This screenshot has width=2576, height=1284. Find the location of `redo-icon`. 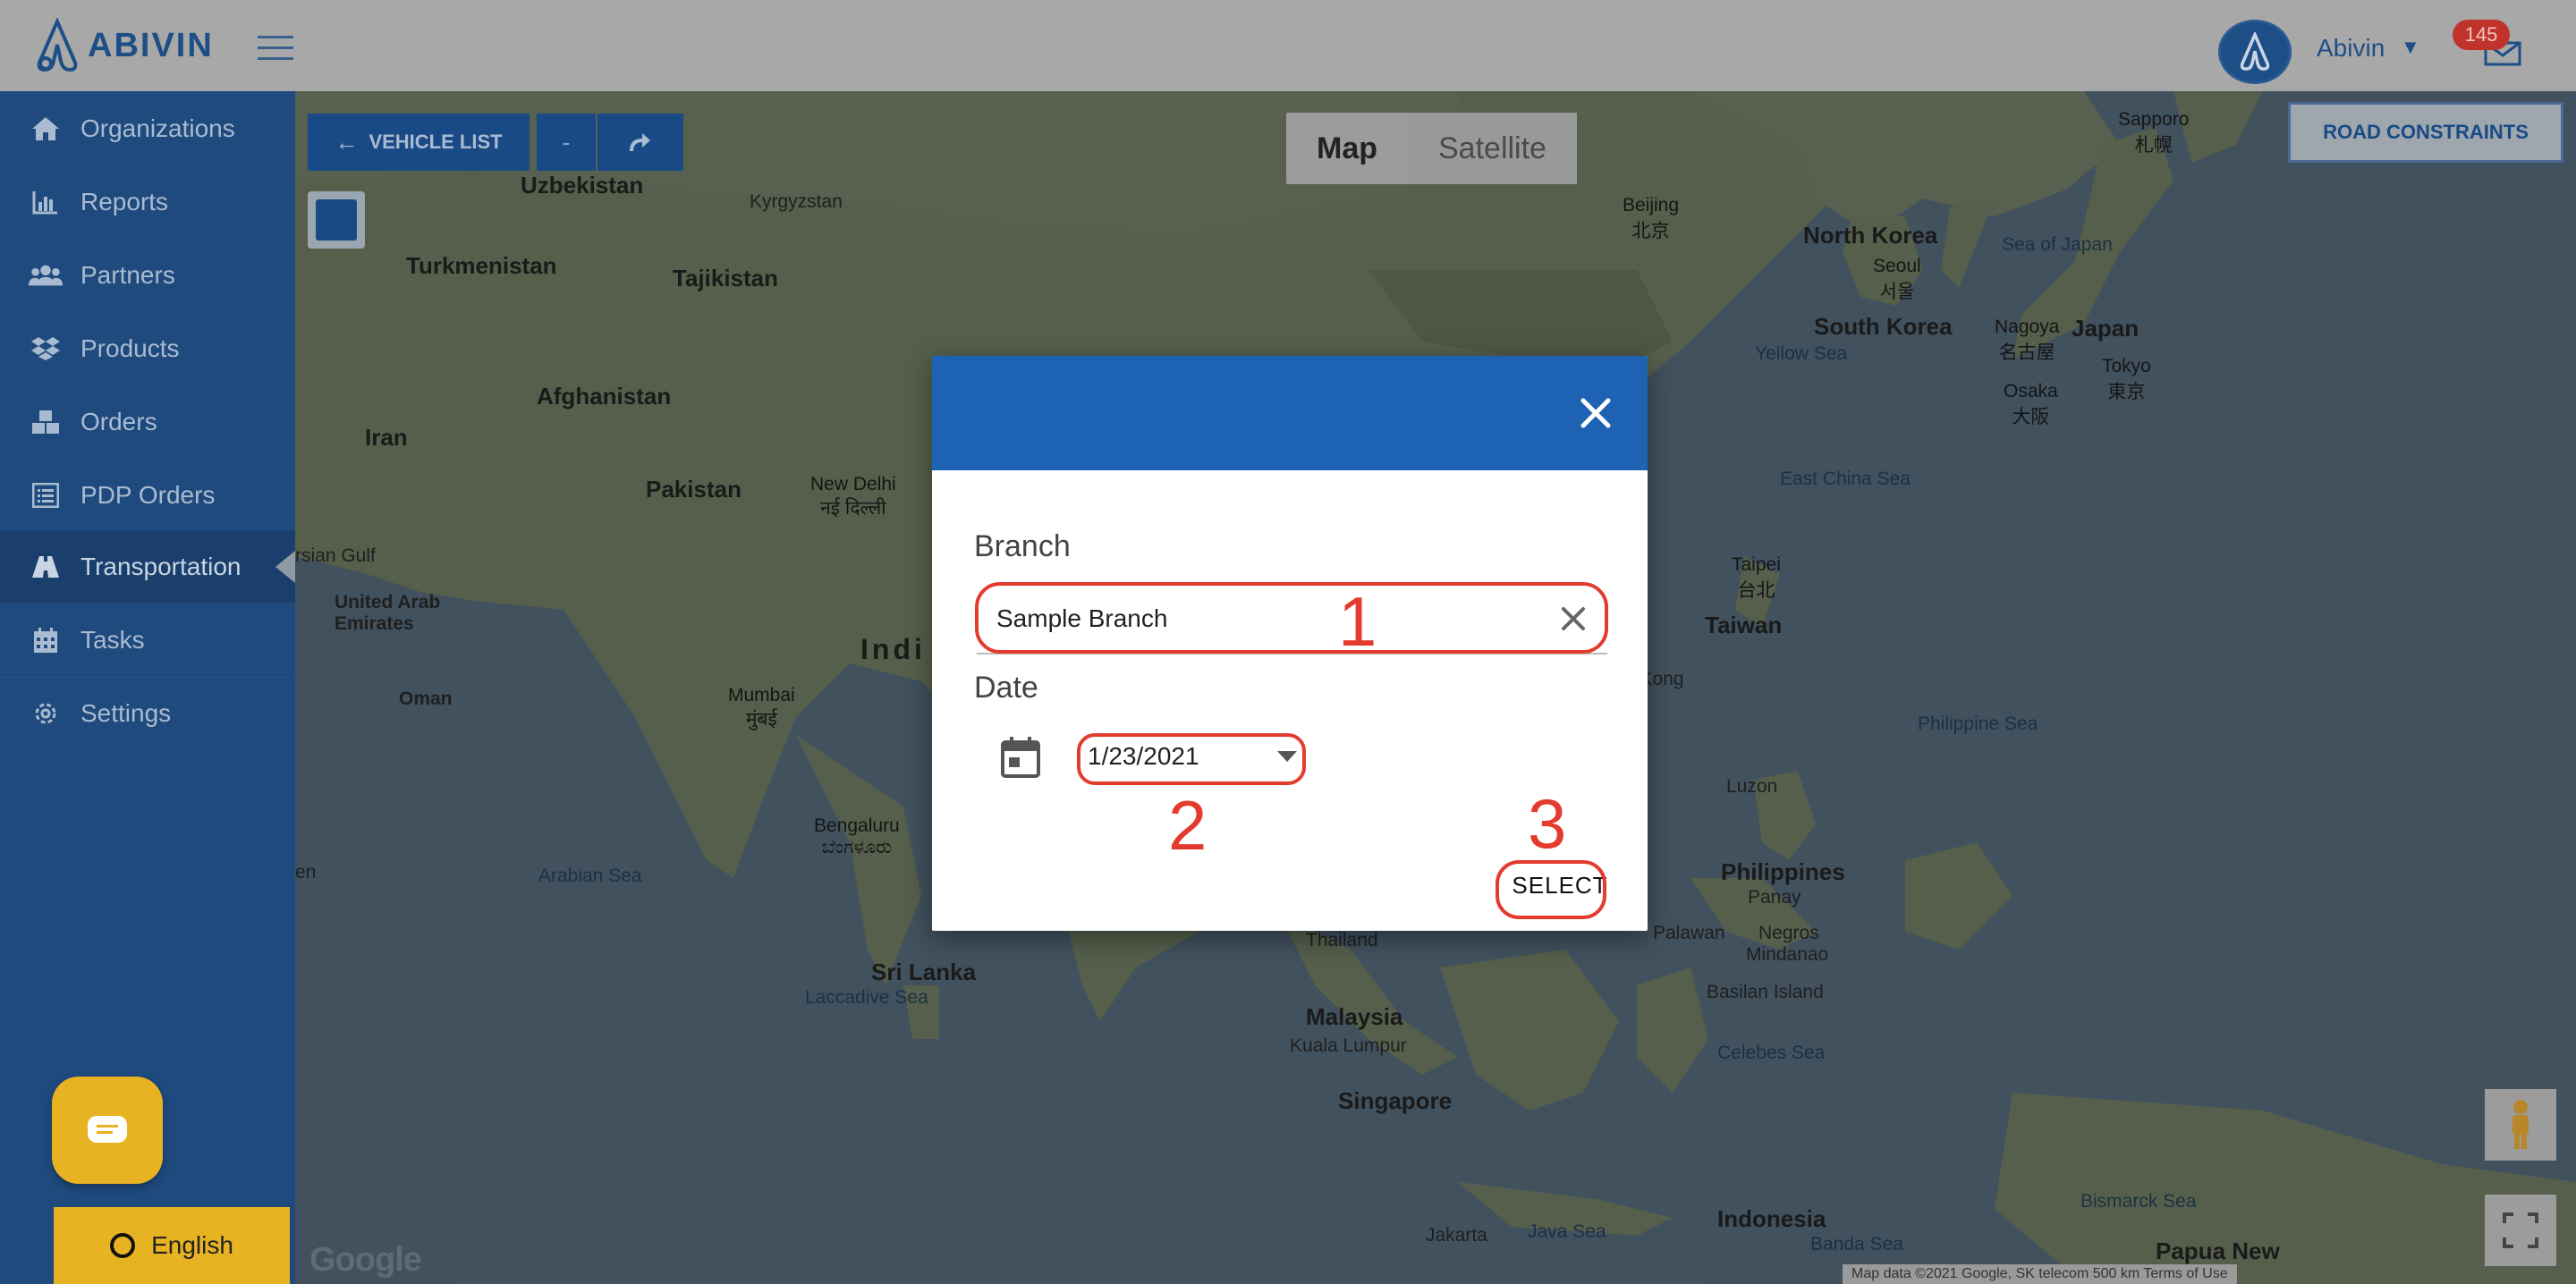

redo-icon is located at coordinates (640, 142).